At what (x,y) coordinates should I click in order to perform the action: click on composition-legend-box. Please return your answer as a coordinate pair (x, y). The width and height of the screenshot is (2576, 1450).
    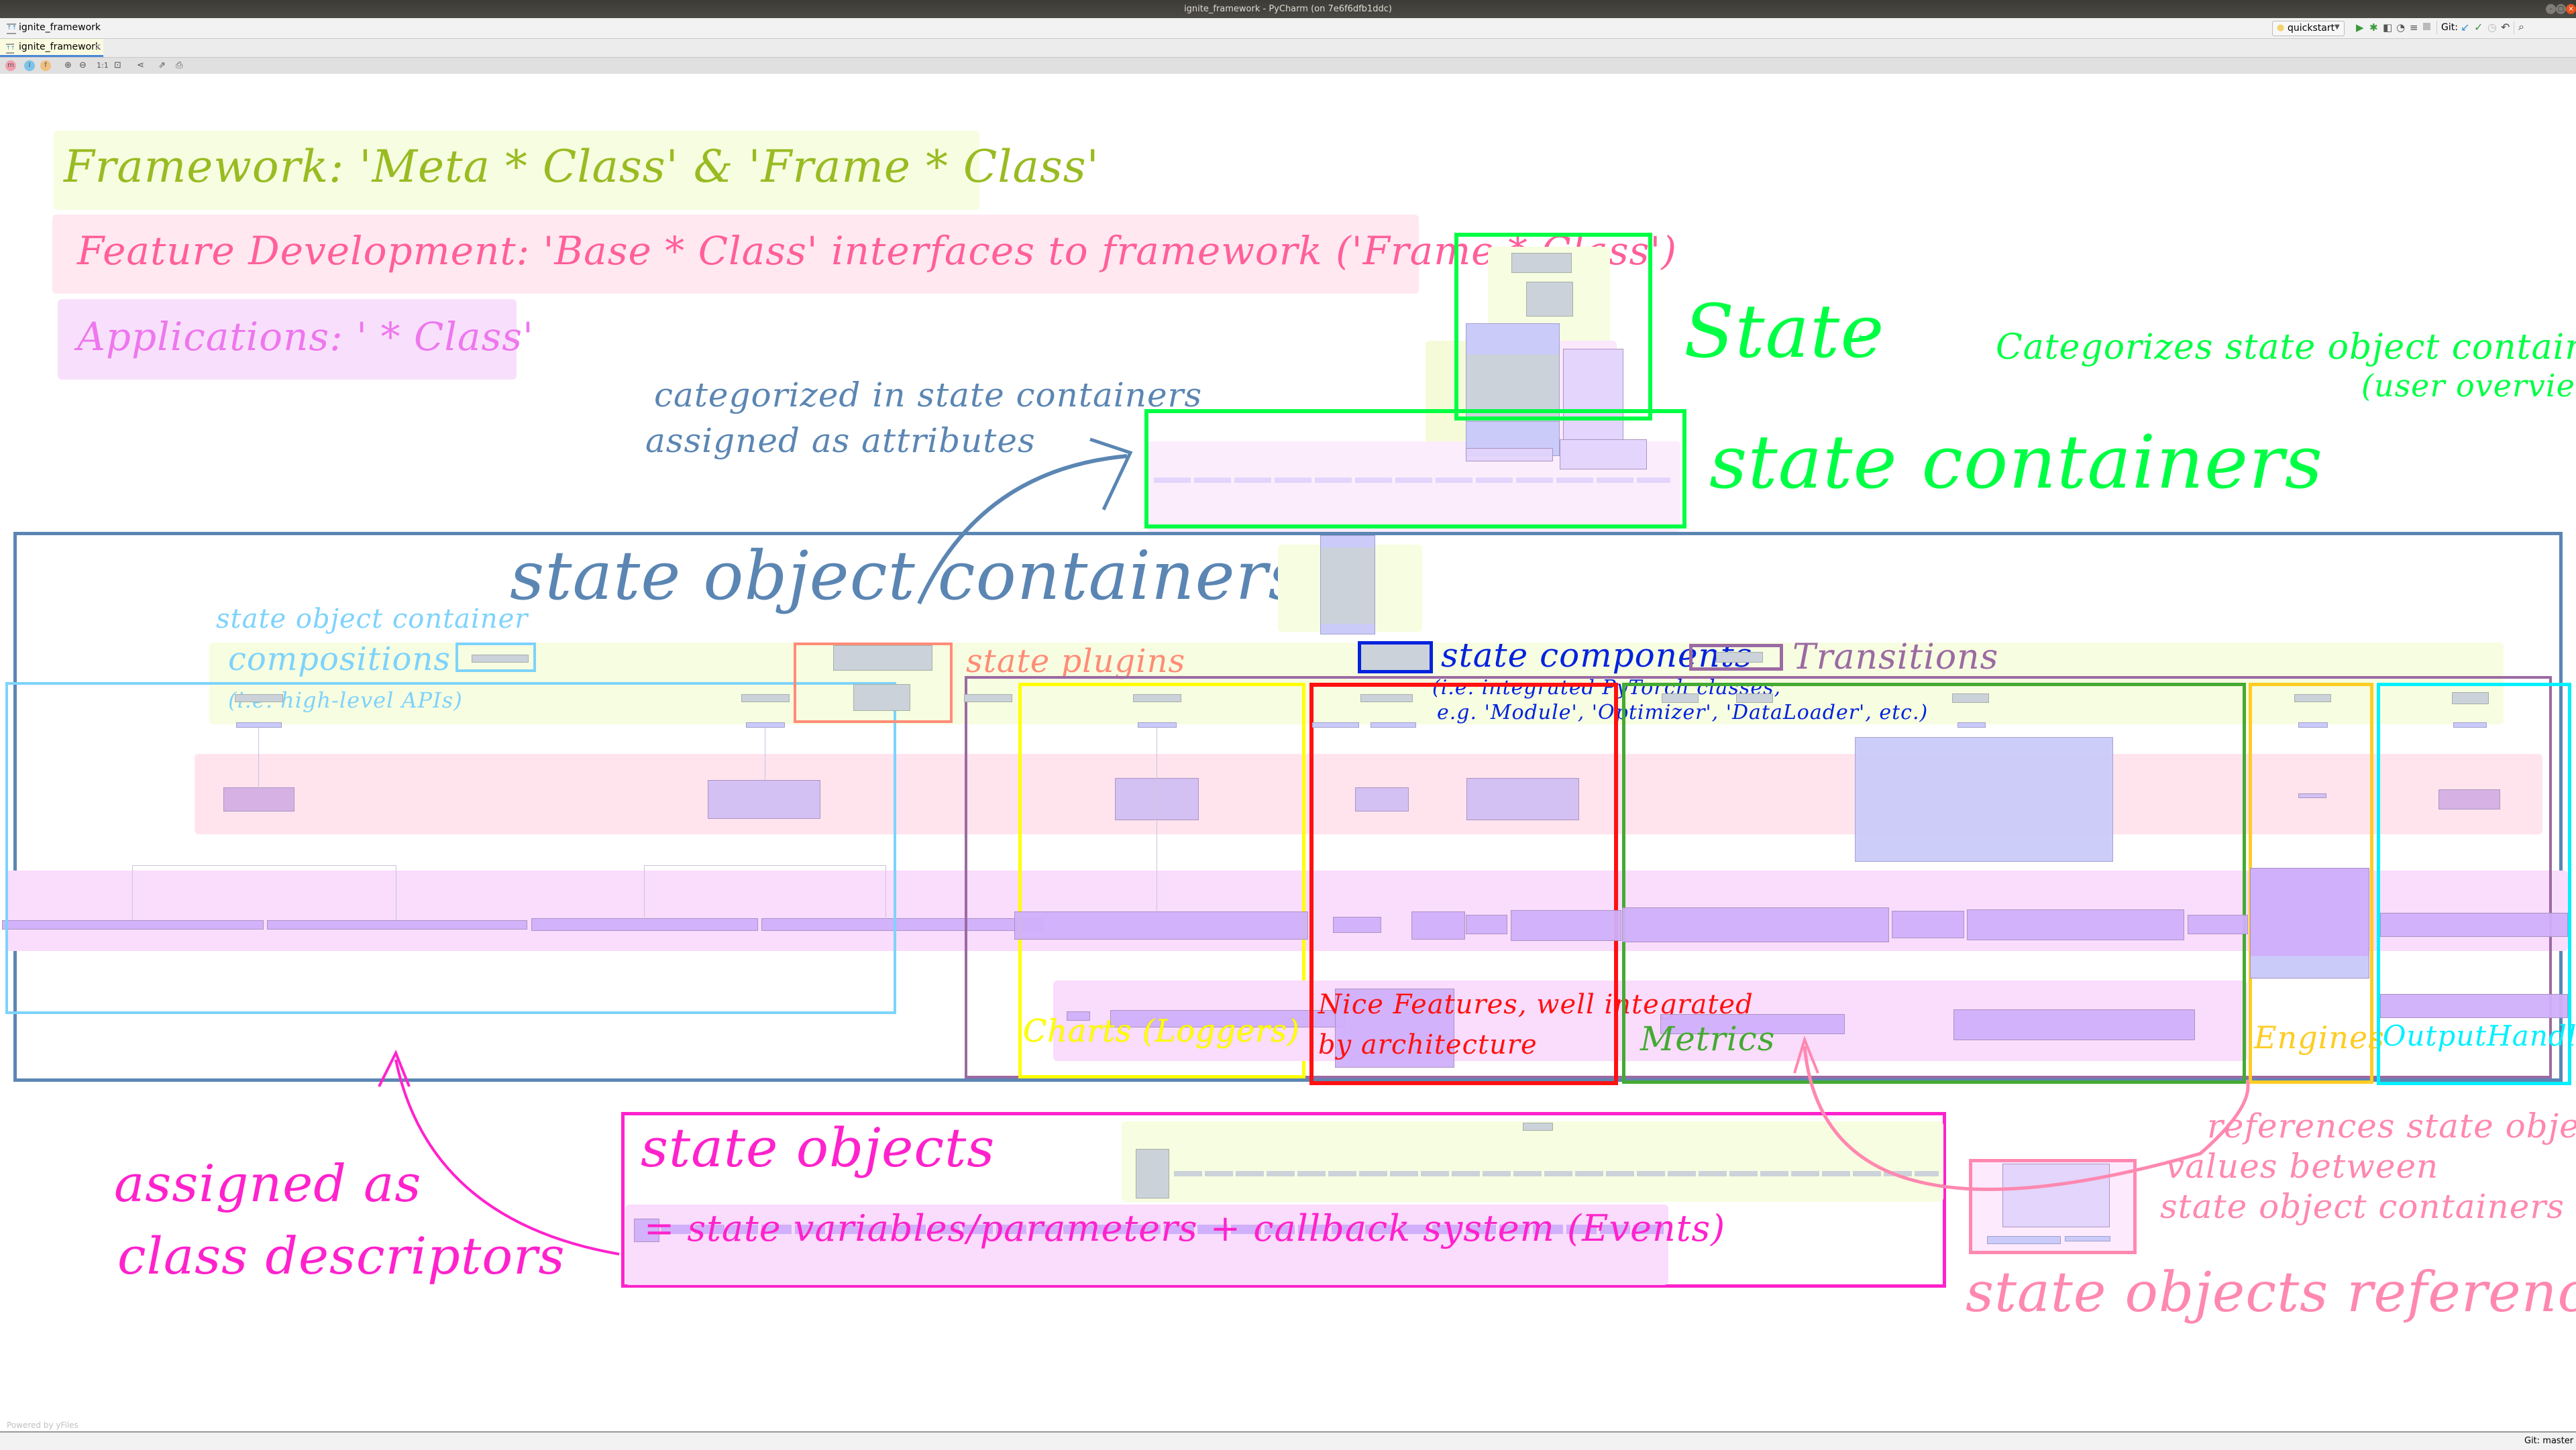
    Looking at the image, I should click on (495, 657).